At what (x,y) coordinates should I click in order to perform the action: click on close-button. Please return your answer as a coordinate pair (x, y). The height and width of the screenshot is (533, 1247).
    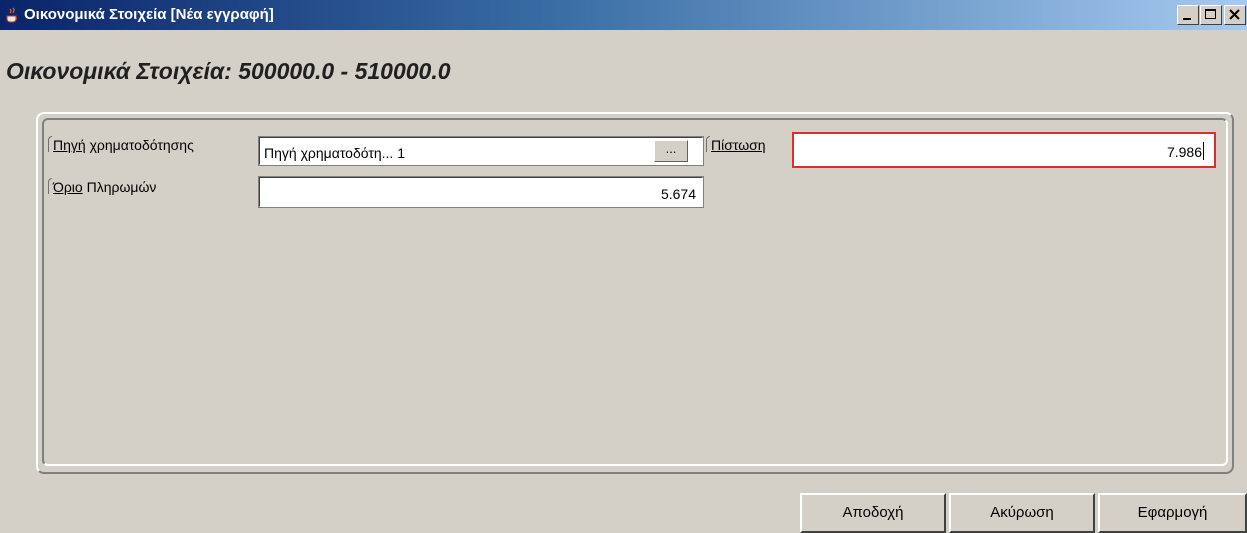
    Looking at the image, I should click on (1235, 15).